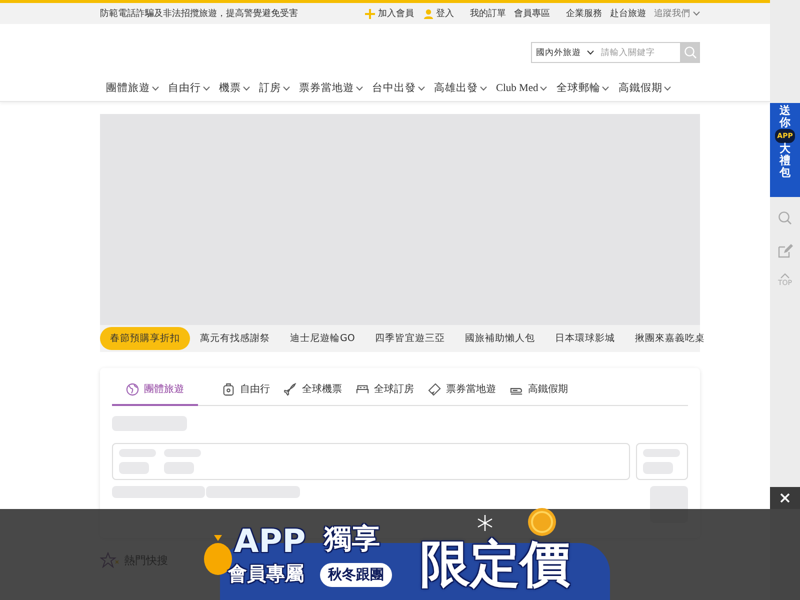 This screenshot has height=600, width=800. Describe the element at coordinates (462, 391) in the screenshot. I see `search-tab: 票券當地遊` at that location.